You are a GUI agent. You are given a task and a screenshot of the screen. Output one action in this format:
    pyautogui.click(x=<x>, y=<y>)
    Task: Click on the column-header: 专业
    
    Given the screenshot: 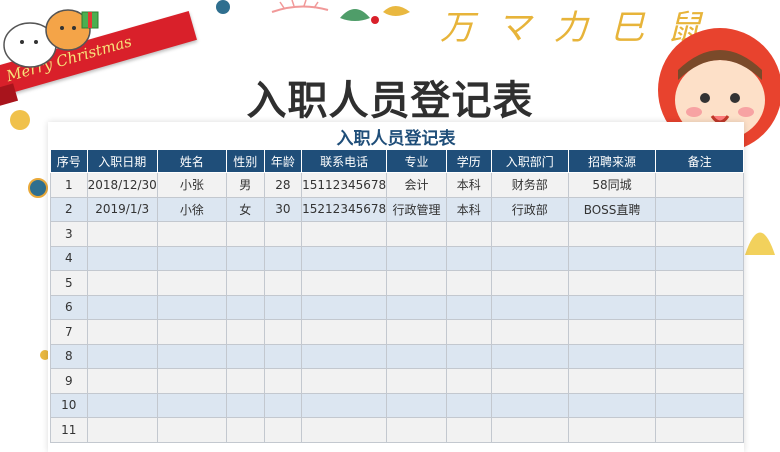 What is the action you would take?
    pyautogui.click(x=416, y=161)
    